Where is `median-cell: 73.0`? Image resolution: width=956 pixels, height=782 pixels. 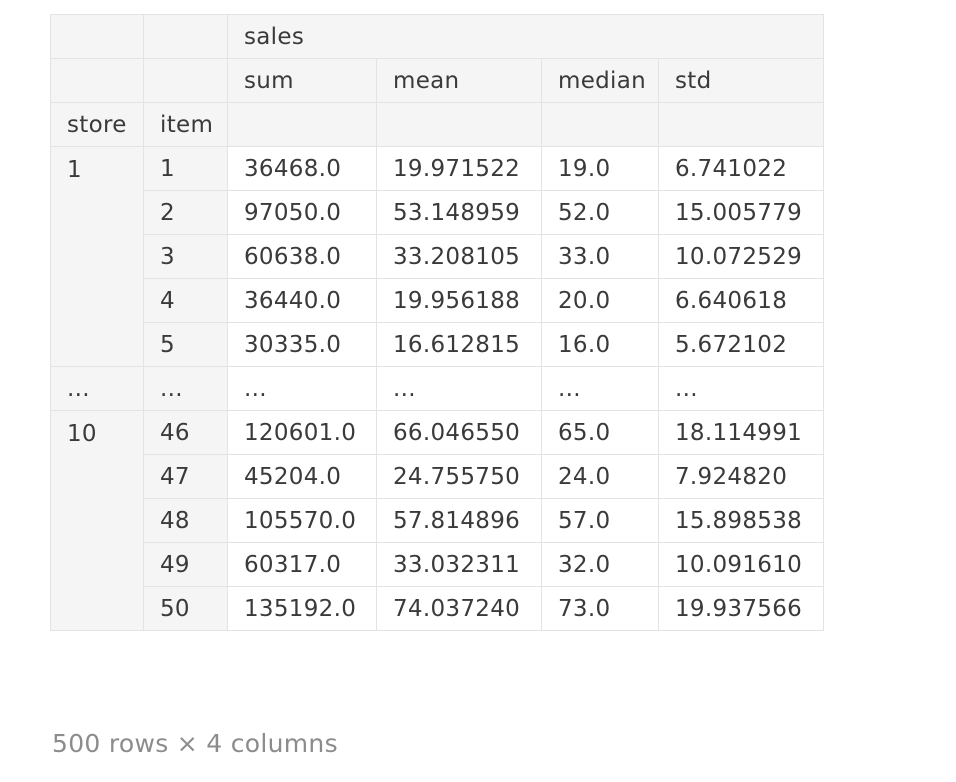 median-cell: 73.0 is located at coordinates (600, 608).